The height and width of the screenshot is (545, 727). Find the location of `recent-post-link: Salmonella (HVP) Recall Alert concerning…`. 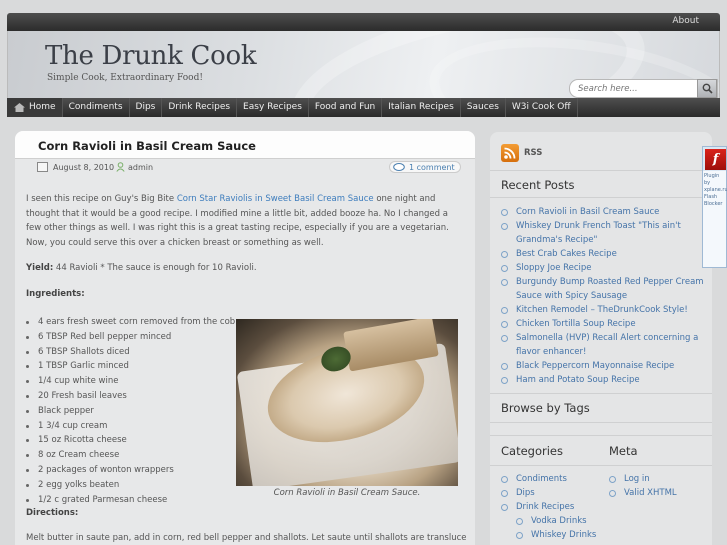

recent-post-link: Salmonella (HVP) Recall Alert concerning… is located at coordinates (603, 345).